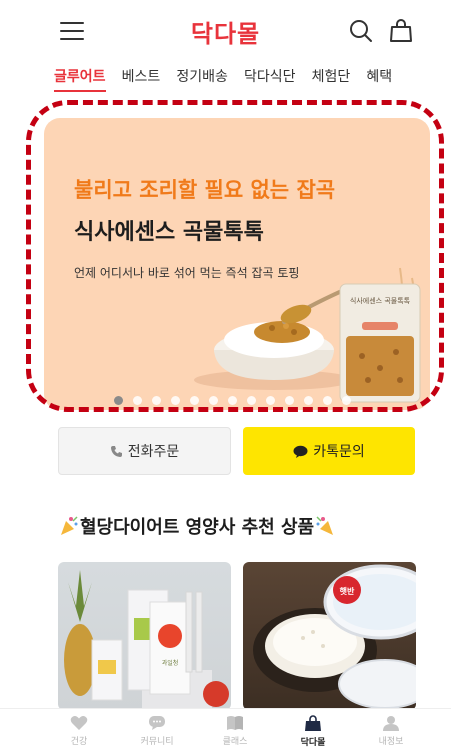 This screenshot has width=451, height=755. What do you see at coordinates (391, 732) in the screenshot?
I see `nav-item-my-info: 내정보` at bounding box center [391, 732].